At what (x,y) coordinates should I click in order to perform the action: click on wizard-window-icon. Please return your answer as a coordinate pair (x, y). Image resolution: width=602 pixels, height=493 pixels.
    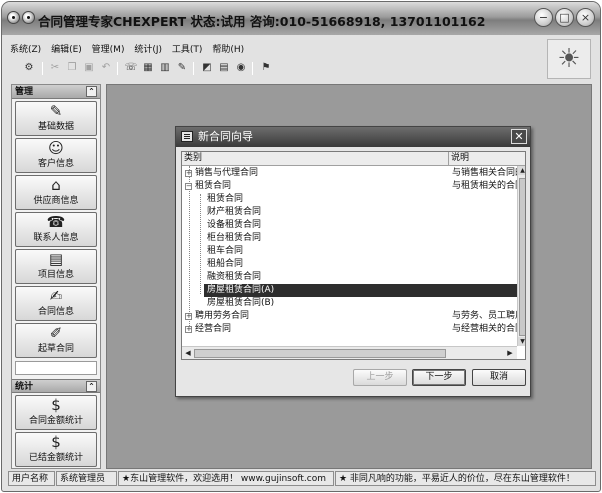
    Looking at the image, I should click on (187, 136).